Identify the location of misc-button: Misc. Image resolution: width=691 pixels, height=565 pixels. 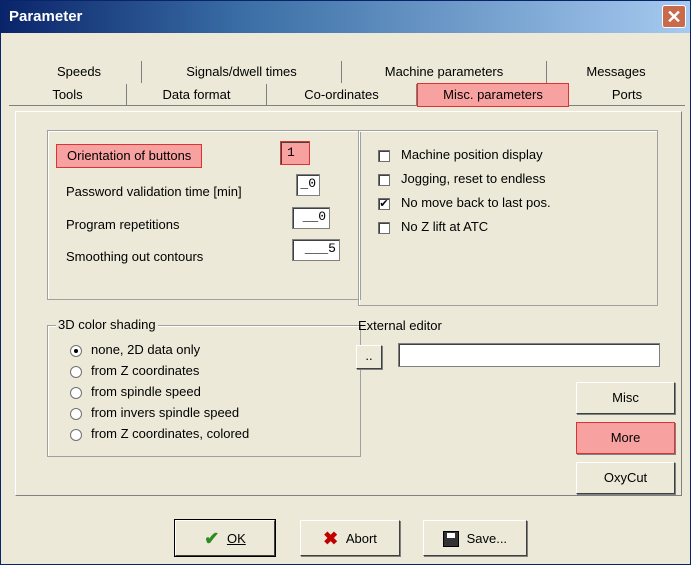
(625, 398).